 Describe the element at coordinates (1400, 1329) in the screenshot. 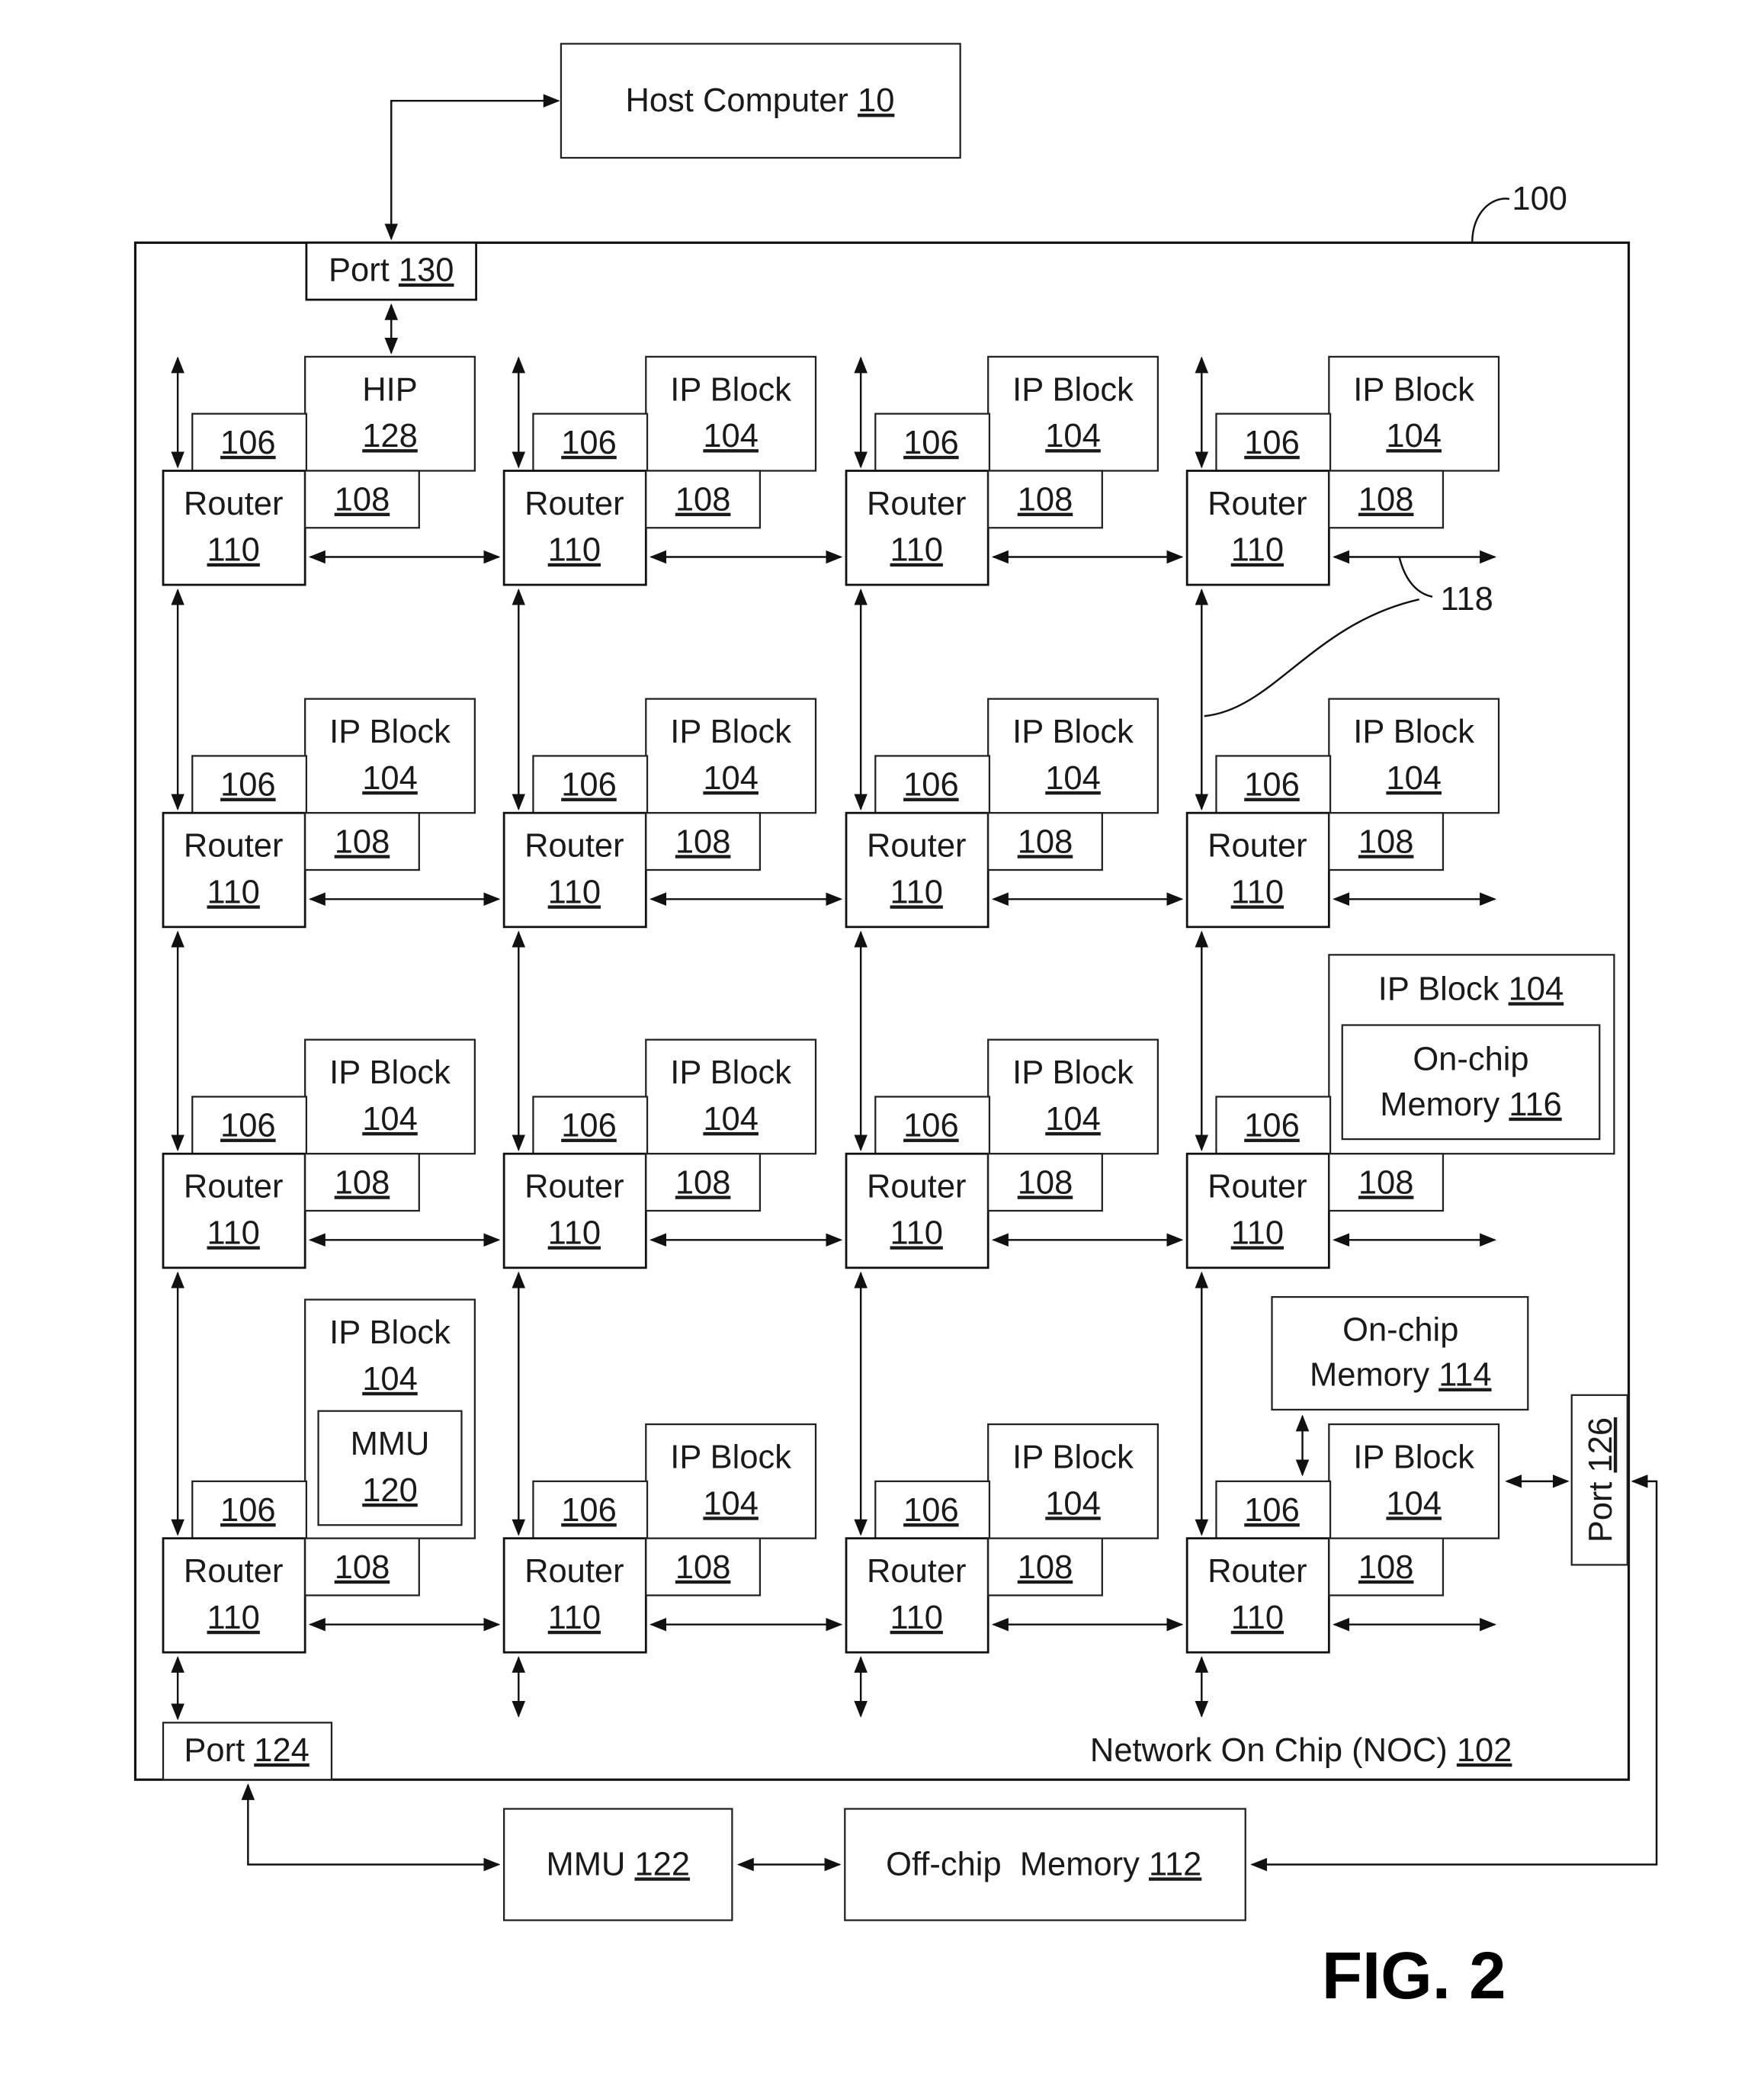

I see `onchip-memory-114-line1: On-chip` at that location.